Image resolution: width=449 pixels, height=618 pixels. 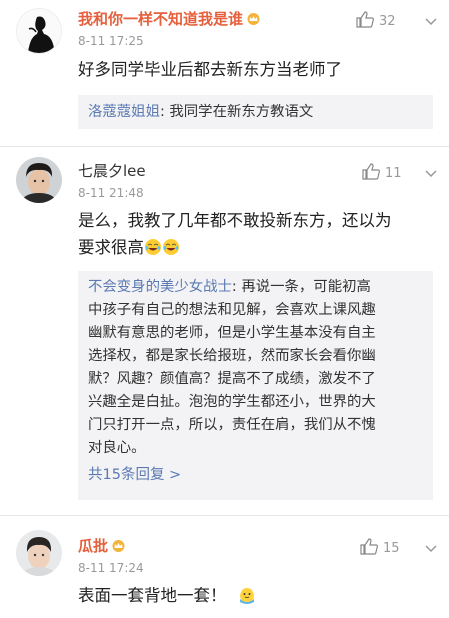 I want to click on comment-time: 8-11 17:24, so click(x=111, y=568).